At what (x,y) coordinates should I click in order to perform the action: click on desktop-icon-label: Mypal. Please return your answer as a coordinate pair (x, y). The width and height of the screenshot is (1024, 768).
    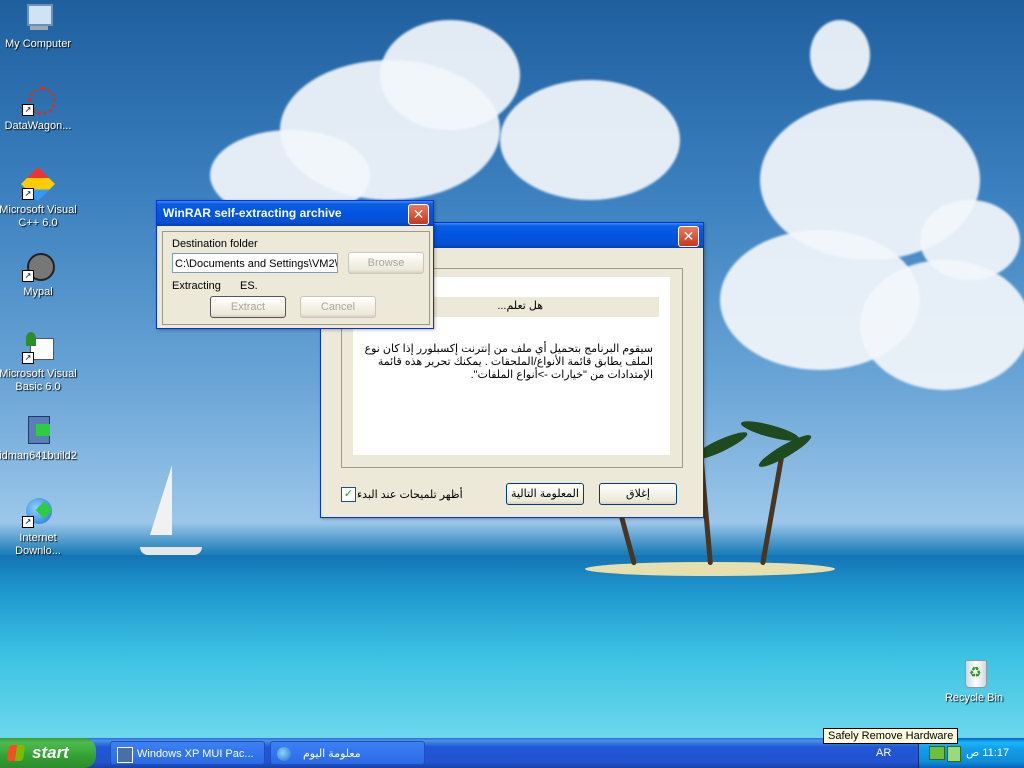
    Looking at the image, I should click on (38, 292).